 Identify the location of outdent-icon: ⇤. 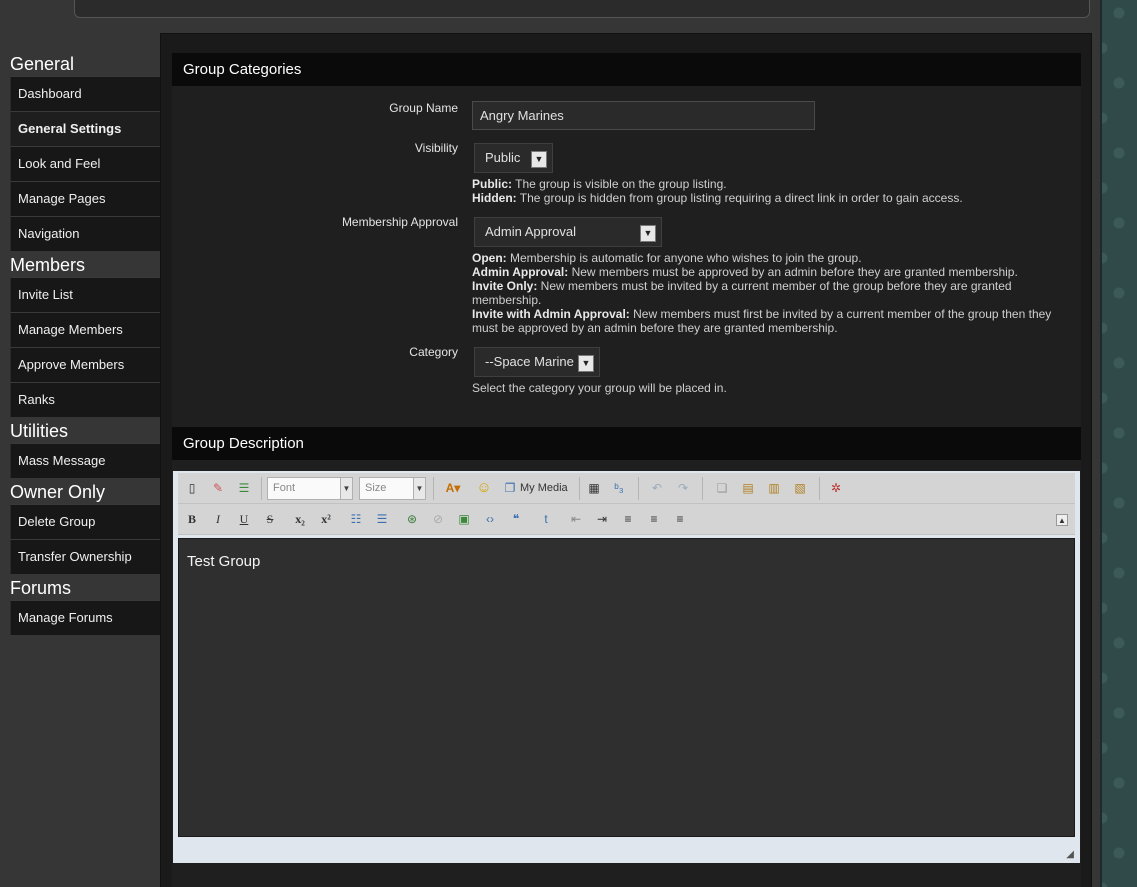
(576, 519).